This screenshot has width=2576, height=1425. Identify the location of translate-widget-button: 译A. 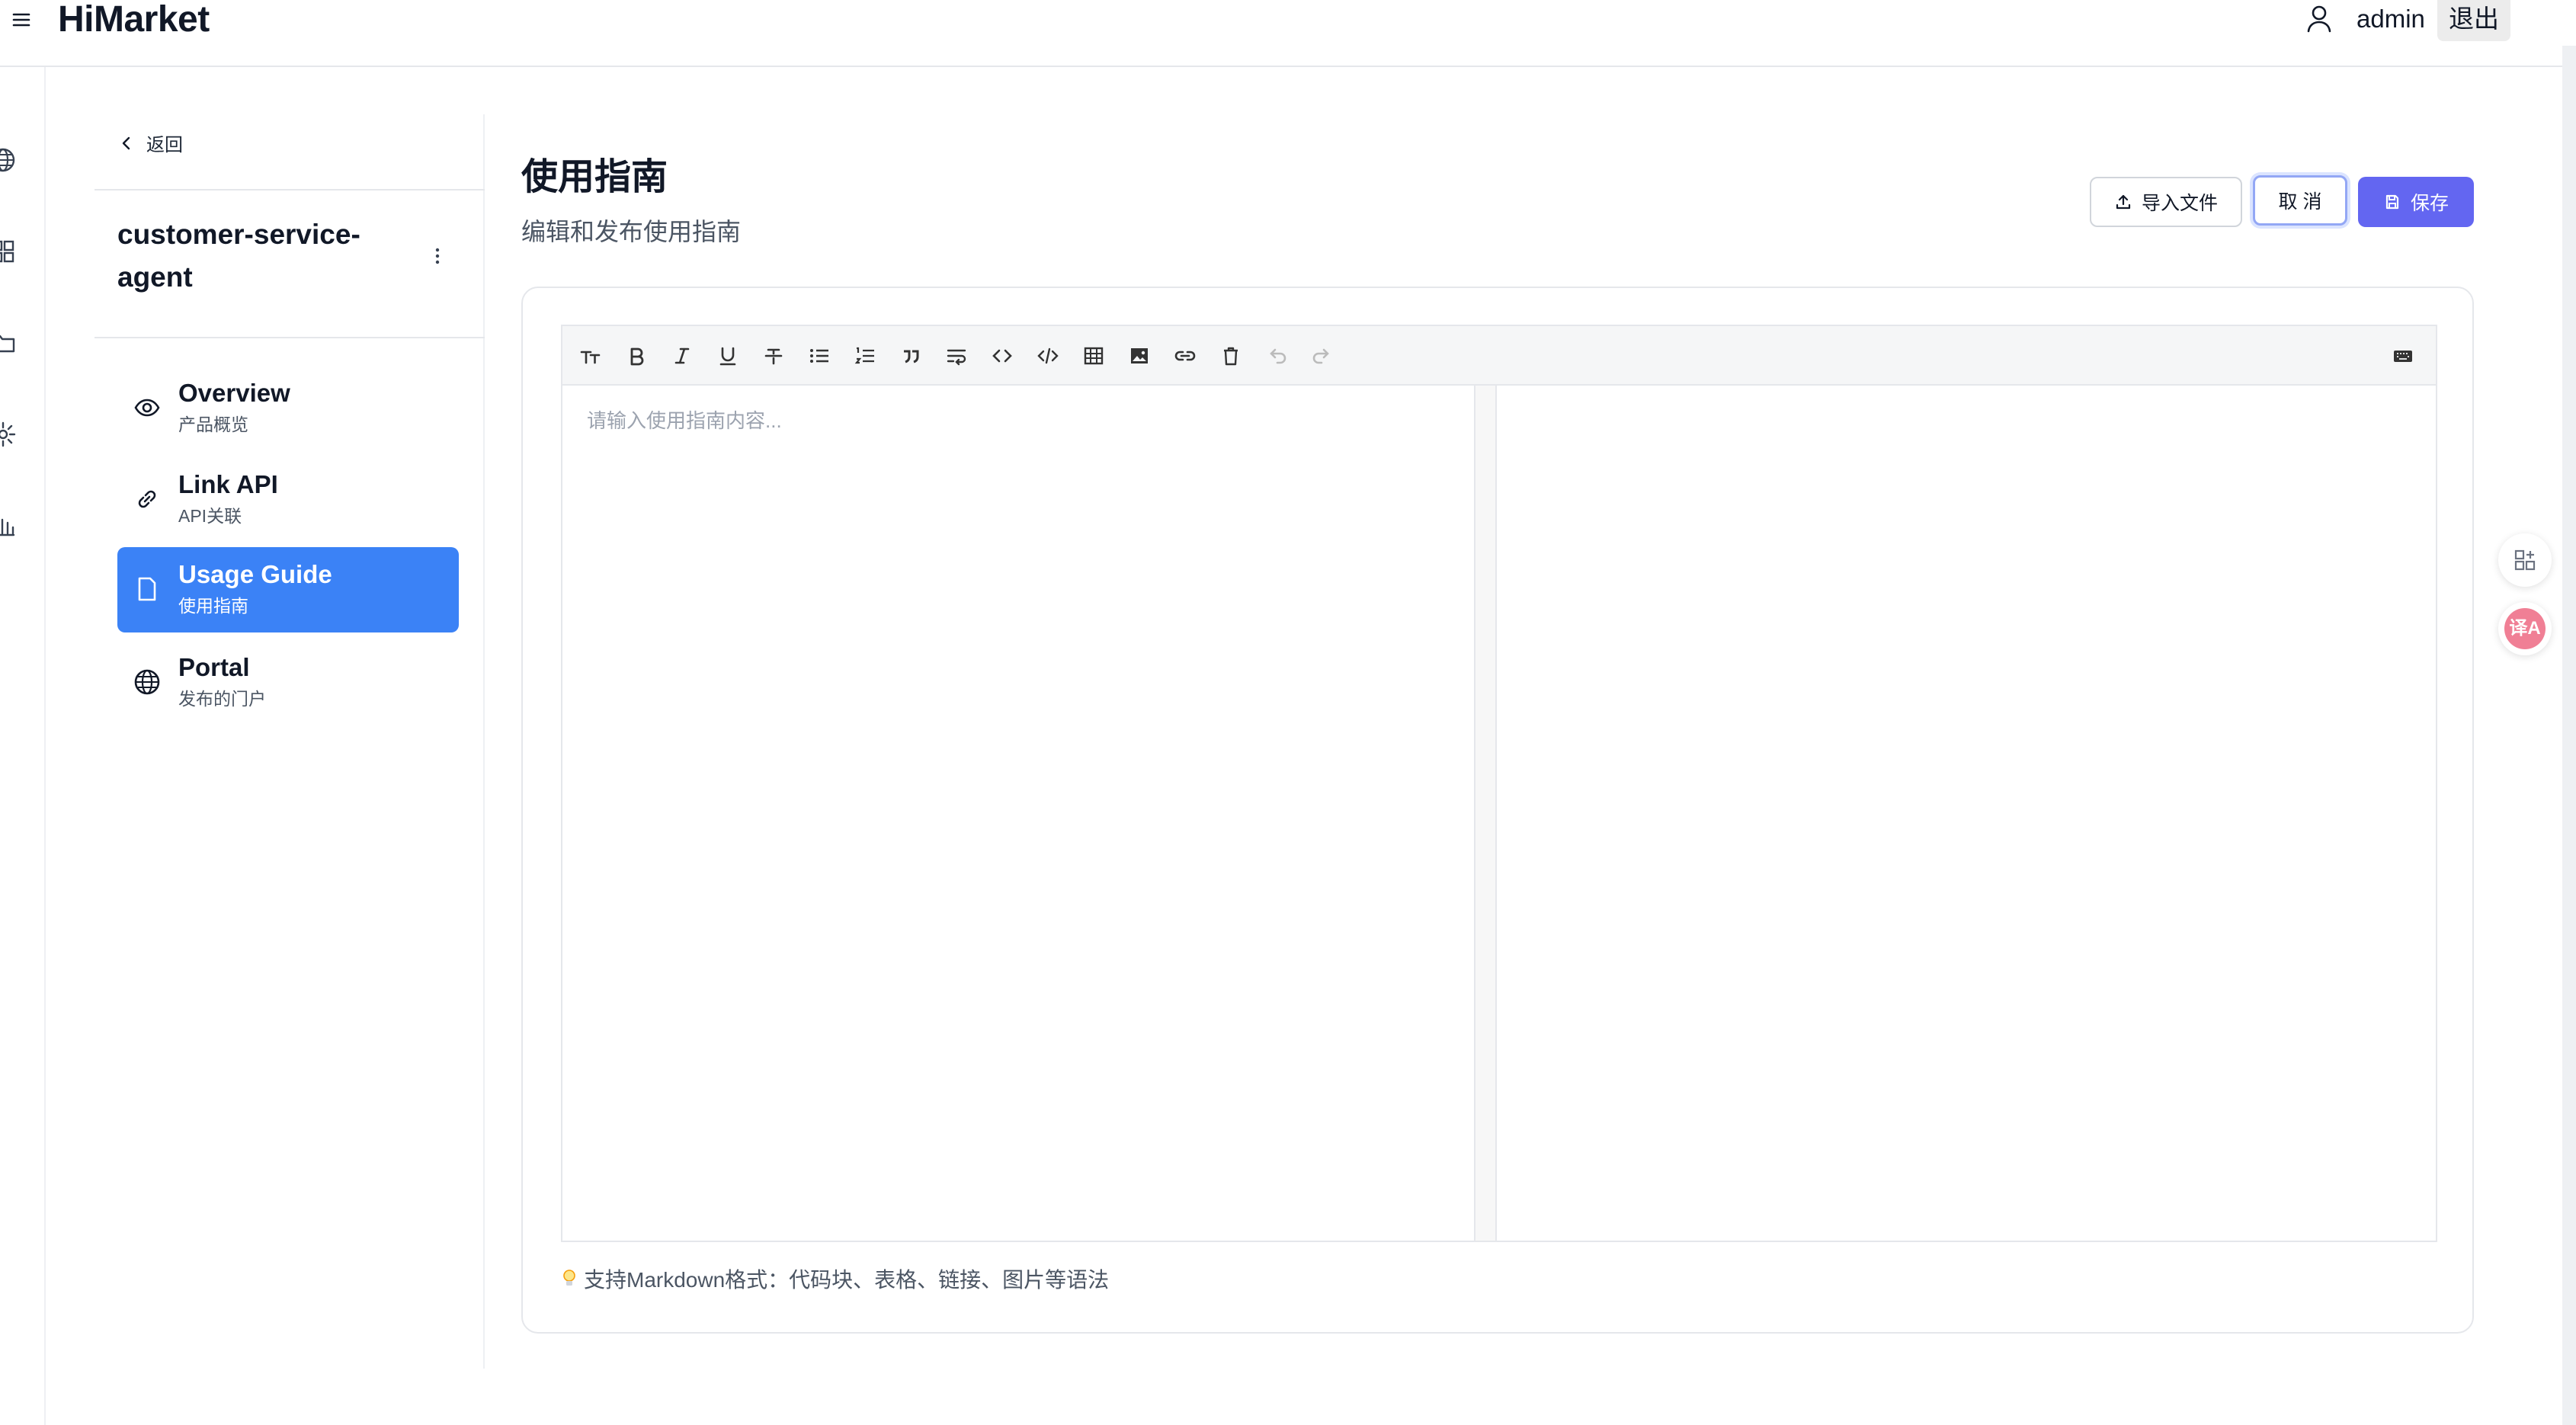
(2525, 629).